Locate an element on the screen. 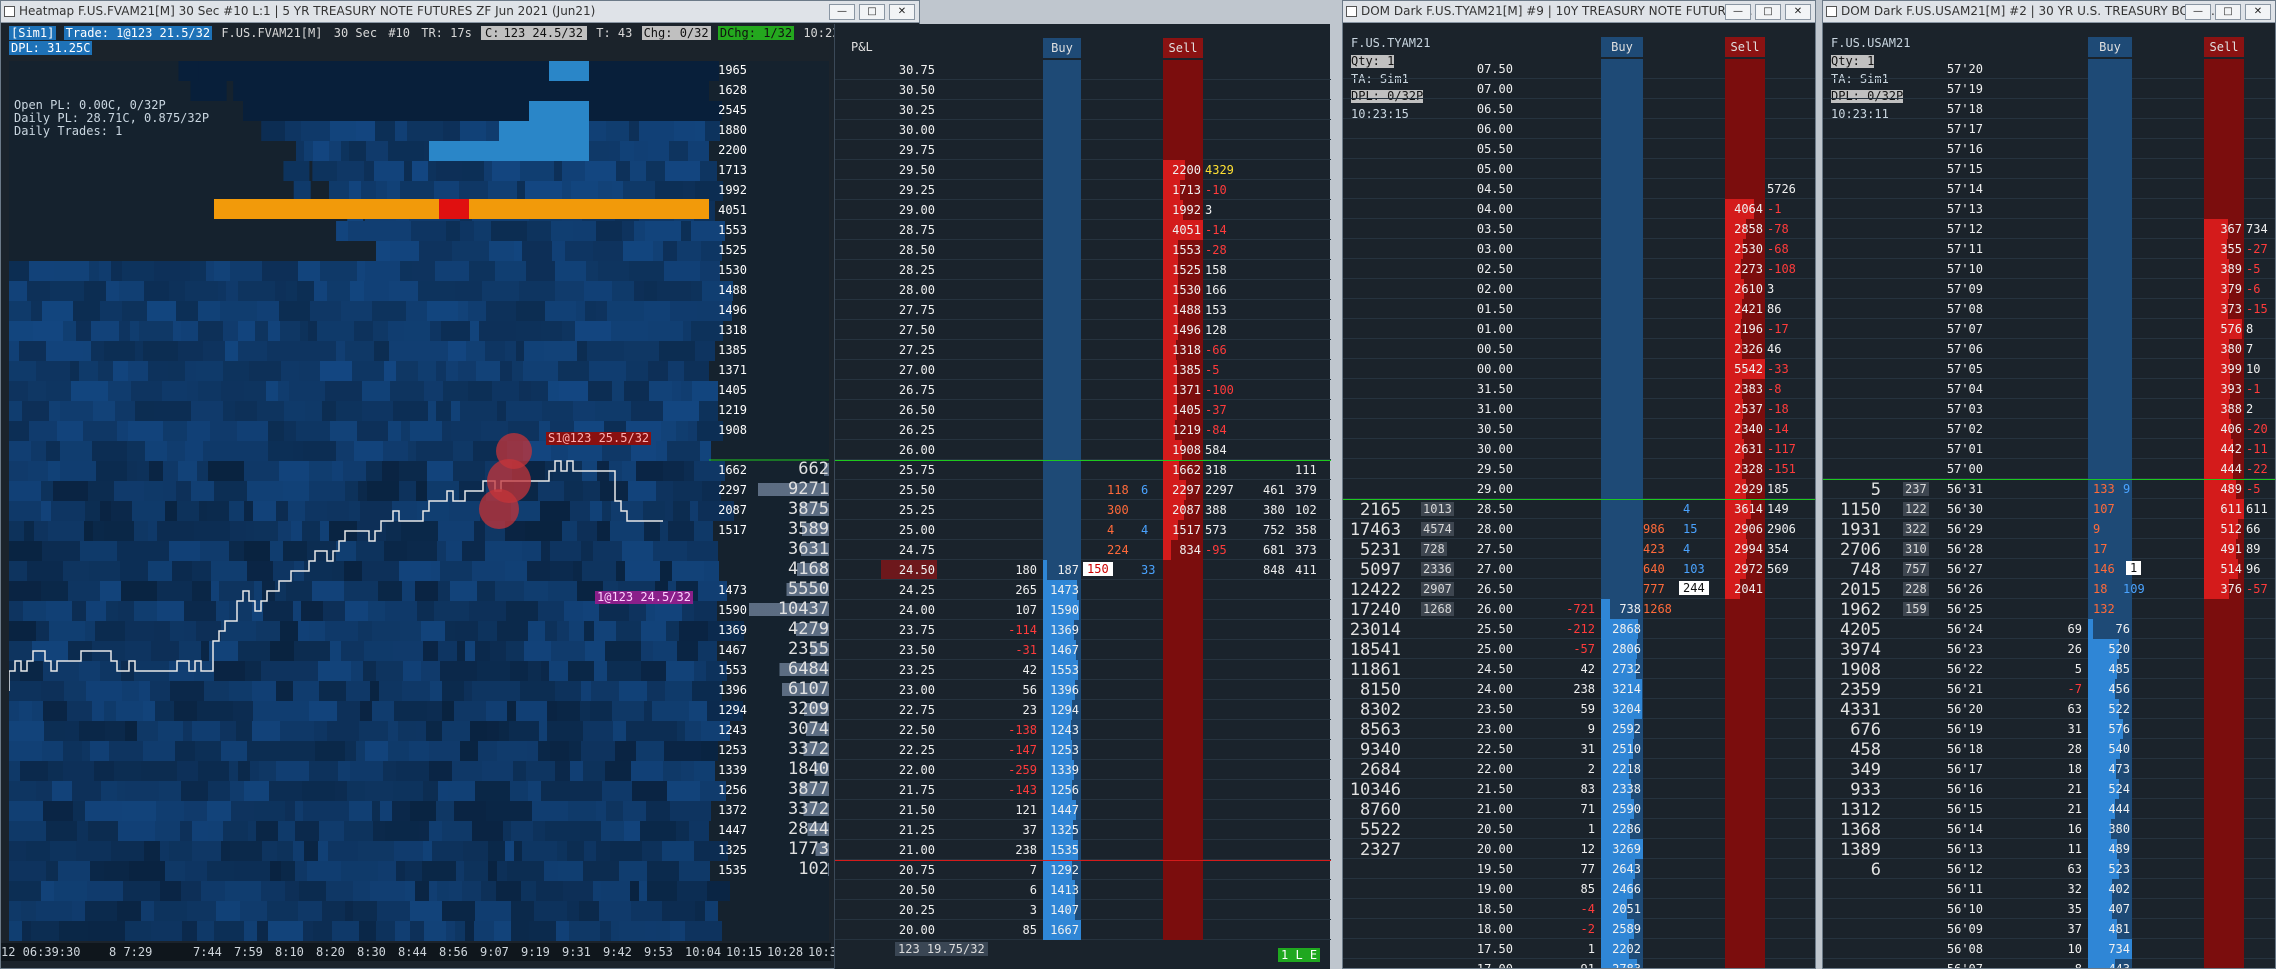 The image size is (2276, 969). bid-qty: 1369 is located at coordinates (1060, 630).